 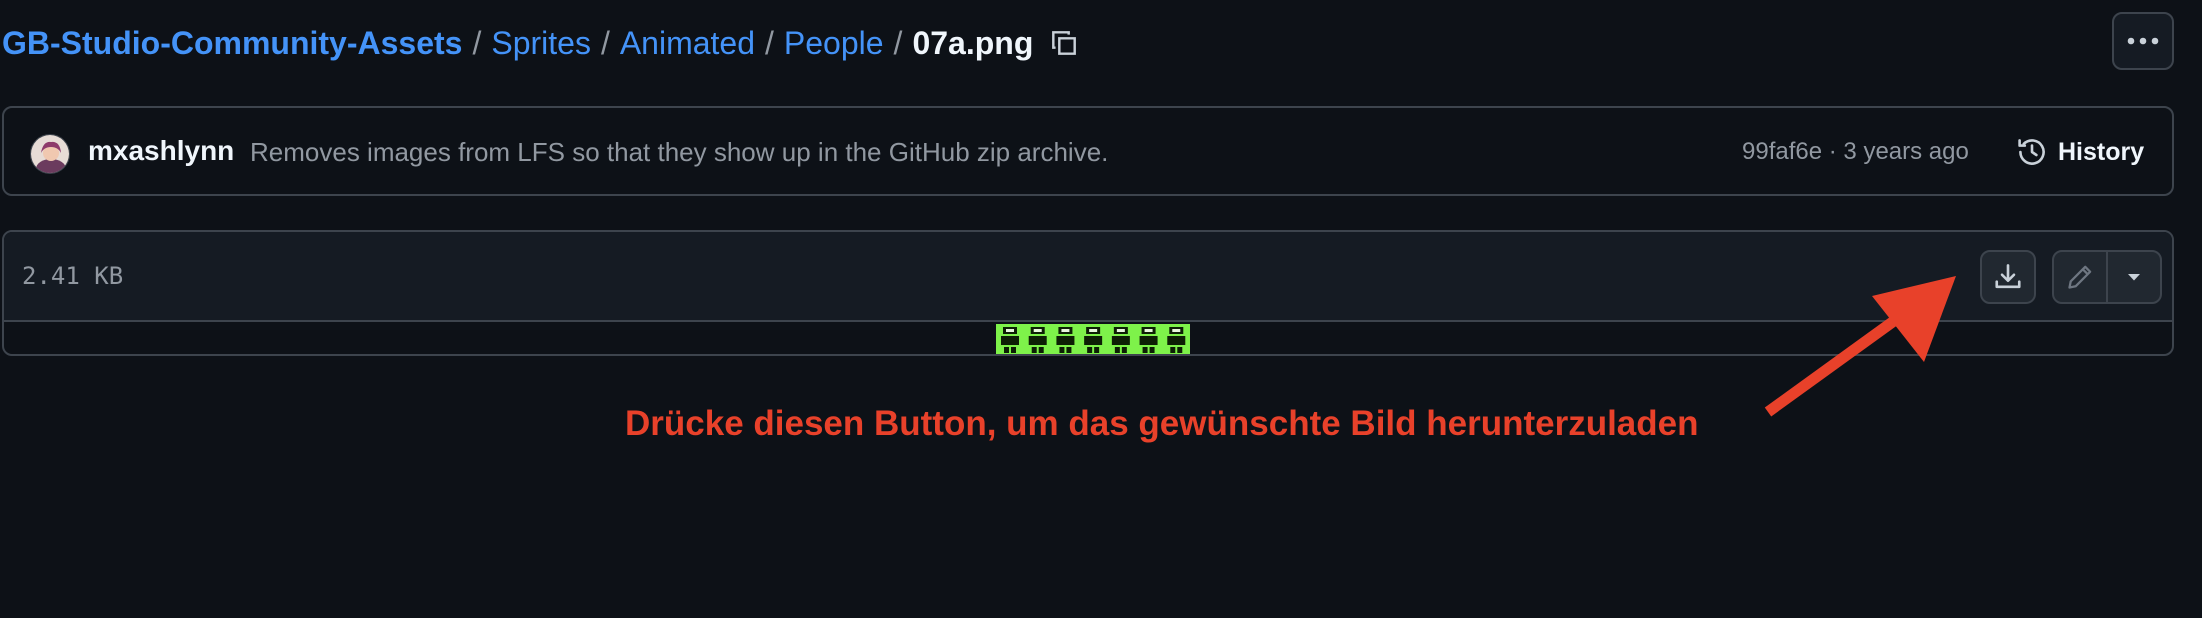 I want to click on breadcrumb-link-sprites: Sprites, so click(x=541, y=43).